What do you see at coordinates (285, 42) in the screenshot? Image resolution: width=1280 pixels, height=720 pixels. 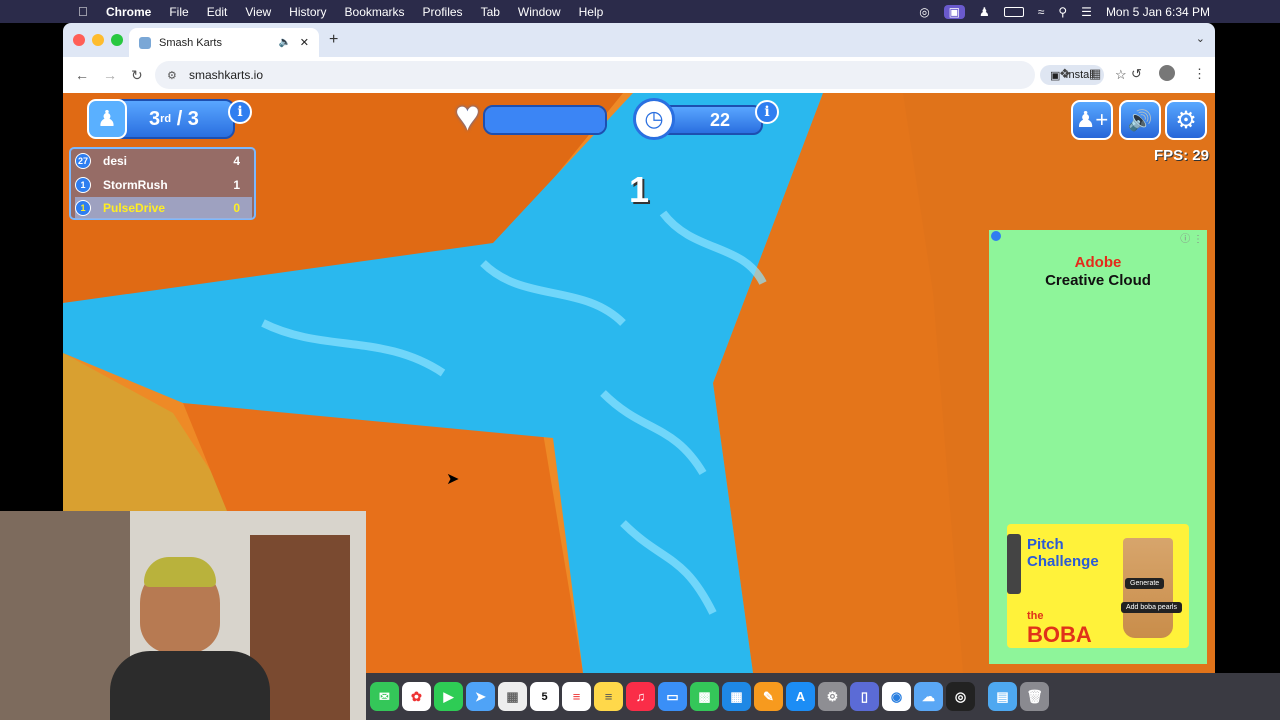 I see `tab-audio-icon: 🔈` at bounding box center [285, 42].